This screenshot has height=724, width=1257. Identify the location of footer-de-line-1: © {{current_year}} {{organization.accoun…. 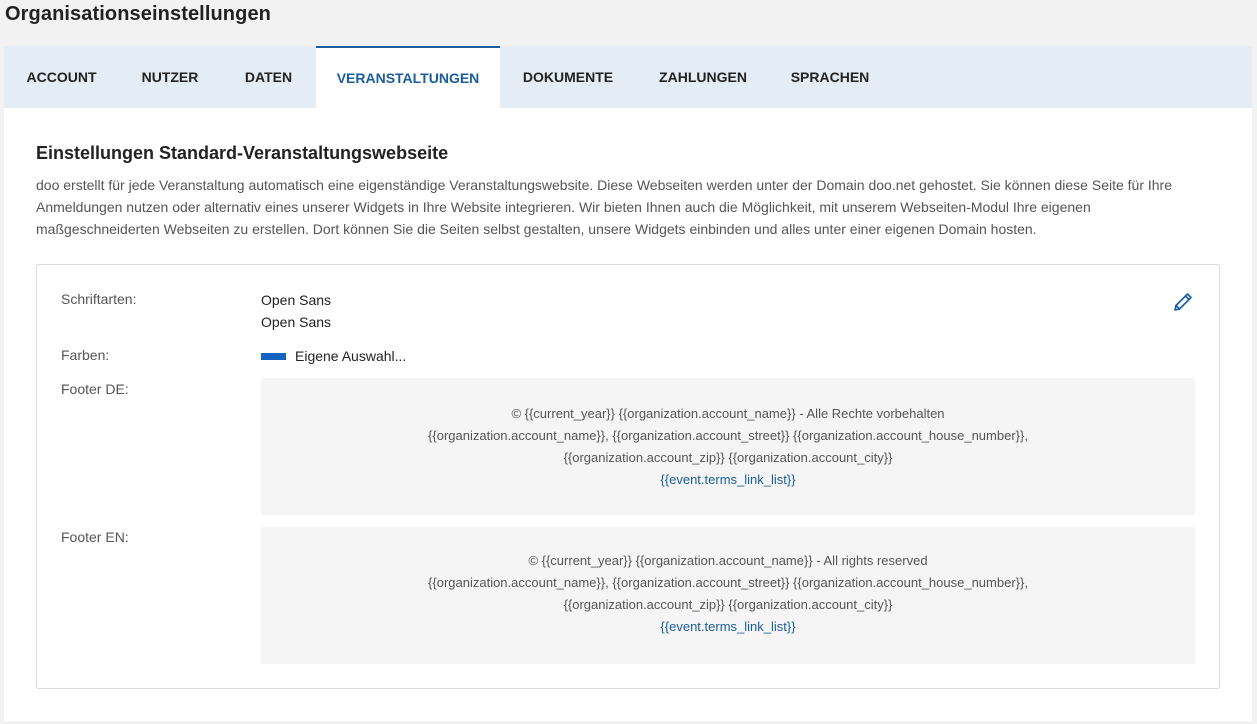
(728, 413).